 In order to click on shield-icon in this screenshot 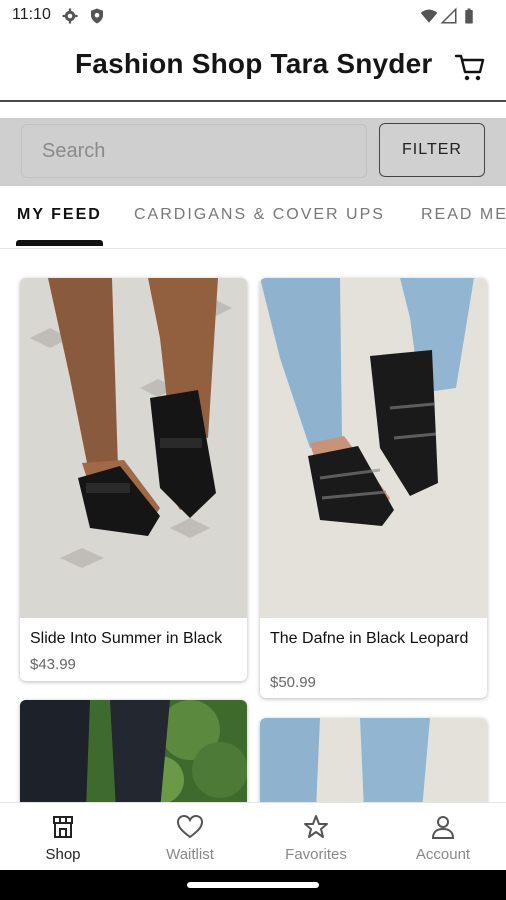, I will do `click(97, 16)`.